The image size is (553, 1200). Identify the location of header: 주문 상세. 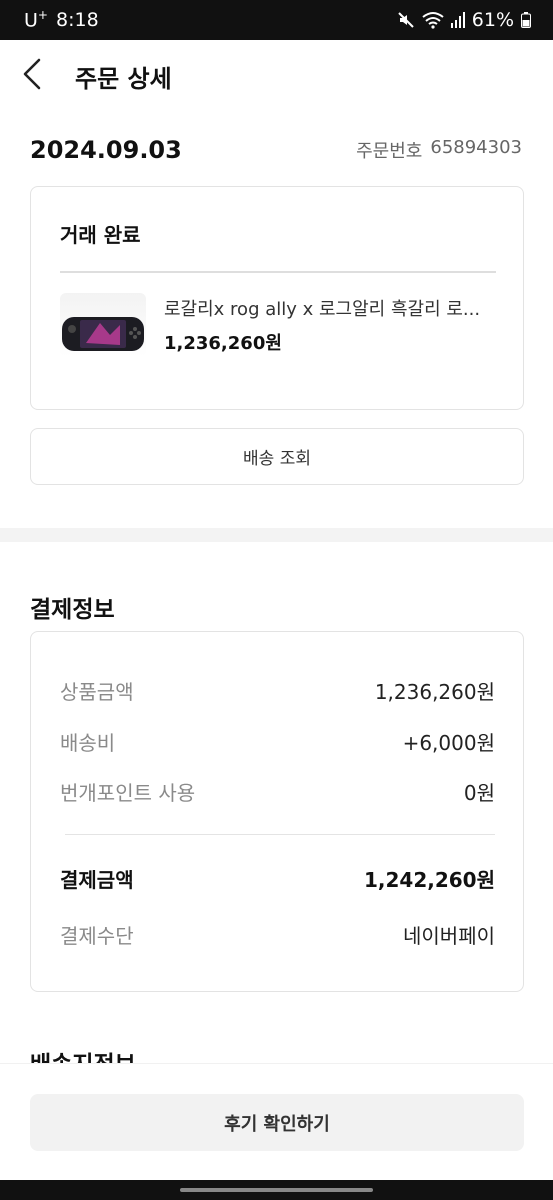
(276, 76).